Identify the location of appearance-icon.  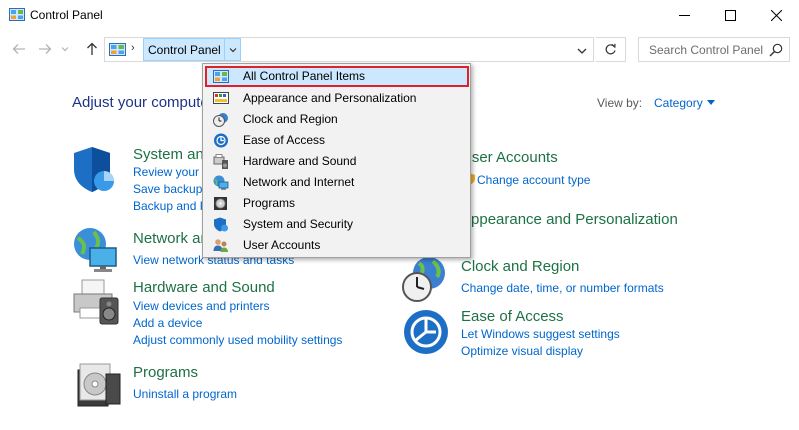
(221, 98).